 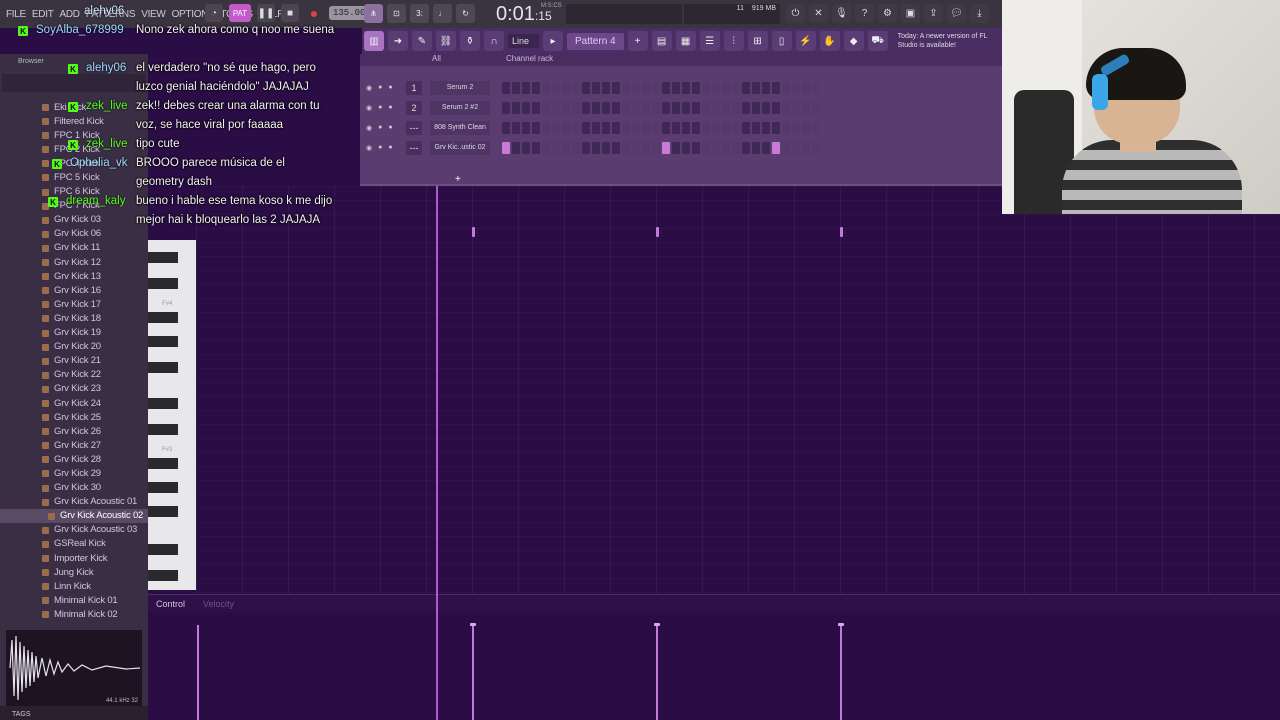 I want to click on menu-view: VIEW, so click(x=153, y=14).